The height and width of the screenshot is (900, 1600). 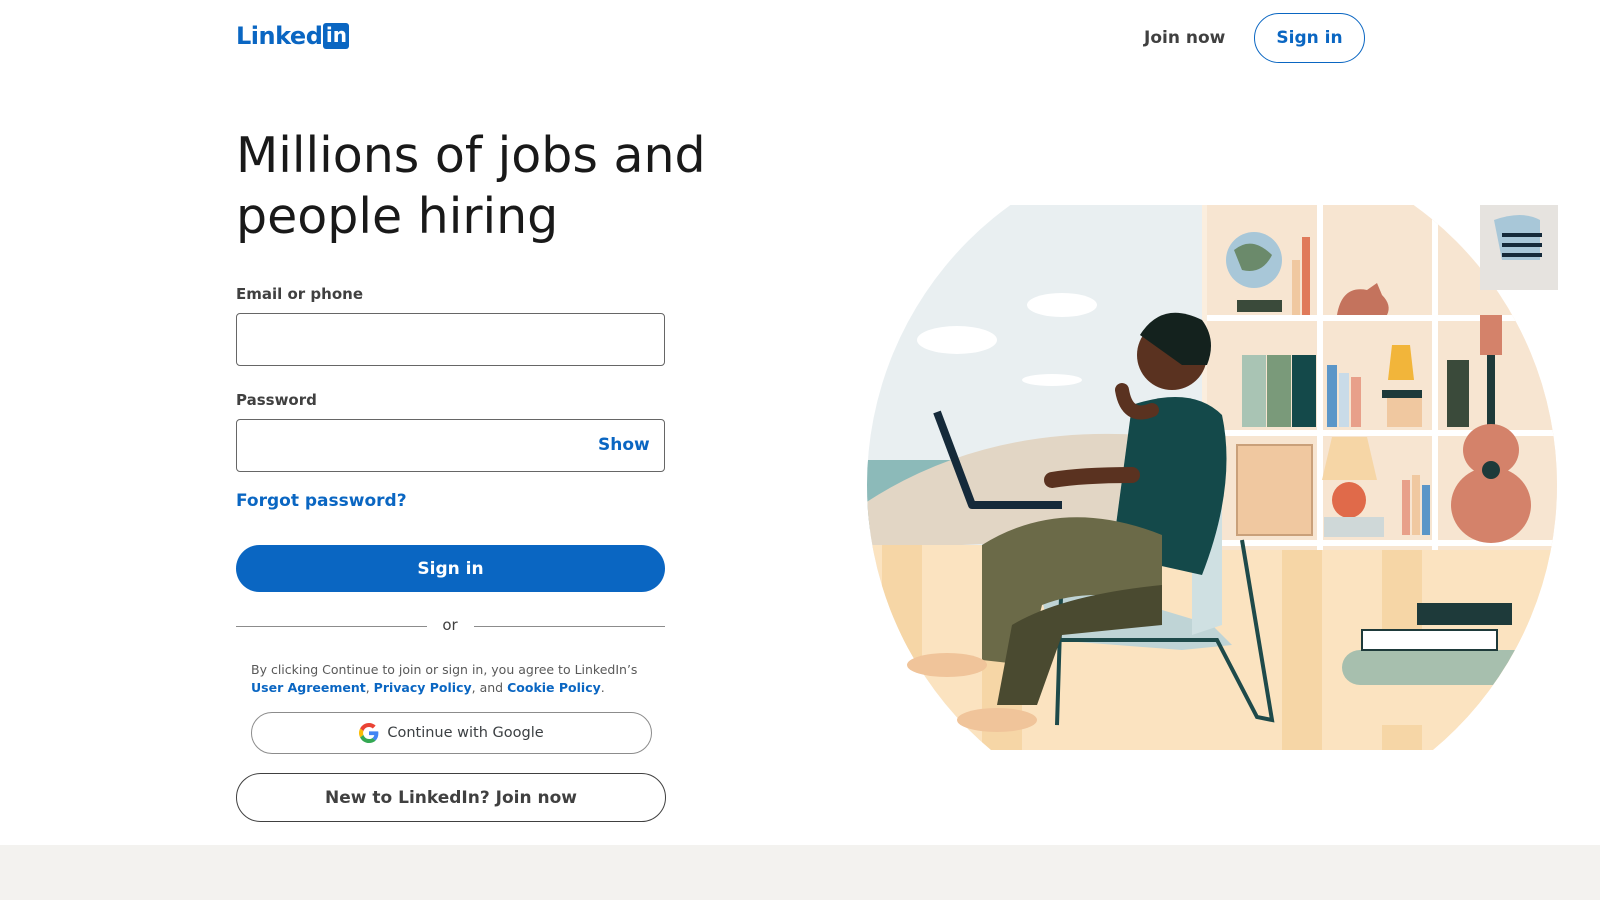 What do you see at coordinates (487, 687) in the screenshot?
I see `legal-and: , and` at bounding box center [487, 687].